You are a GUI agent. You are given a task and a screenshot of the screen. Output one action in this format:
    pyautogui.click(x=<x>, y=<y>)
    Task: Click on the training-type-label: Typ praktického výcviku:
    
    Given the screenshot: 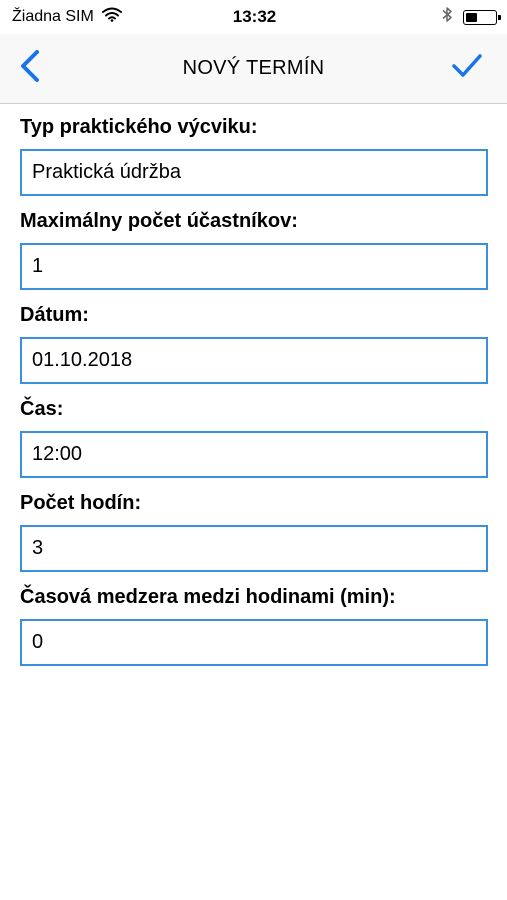 What is the action you would take?
    pyautogui.click(x=139, y=127)
    